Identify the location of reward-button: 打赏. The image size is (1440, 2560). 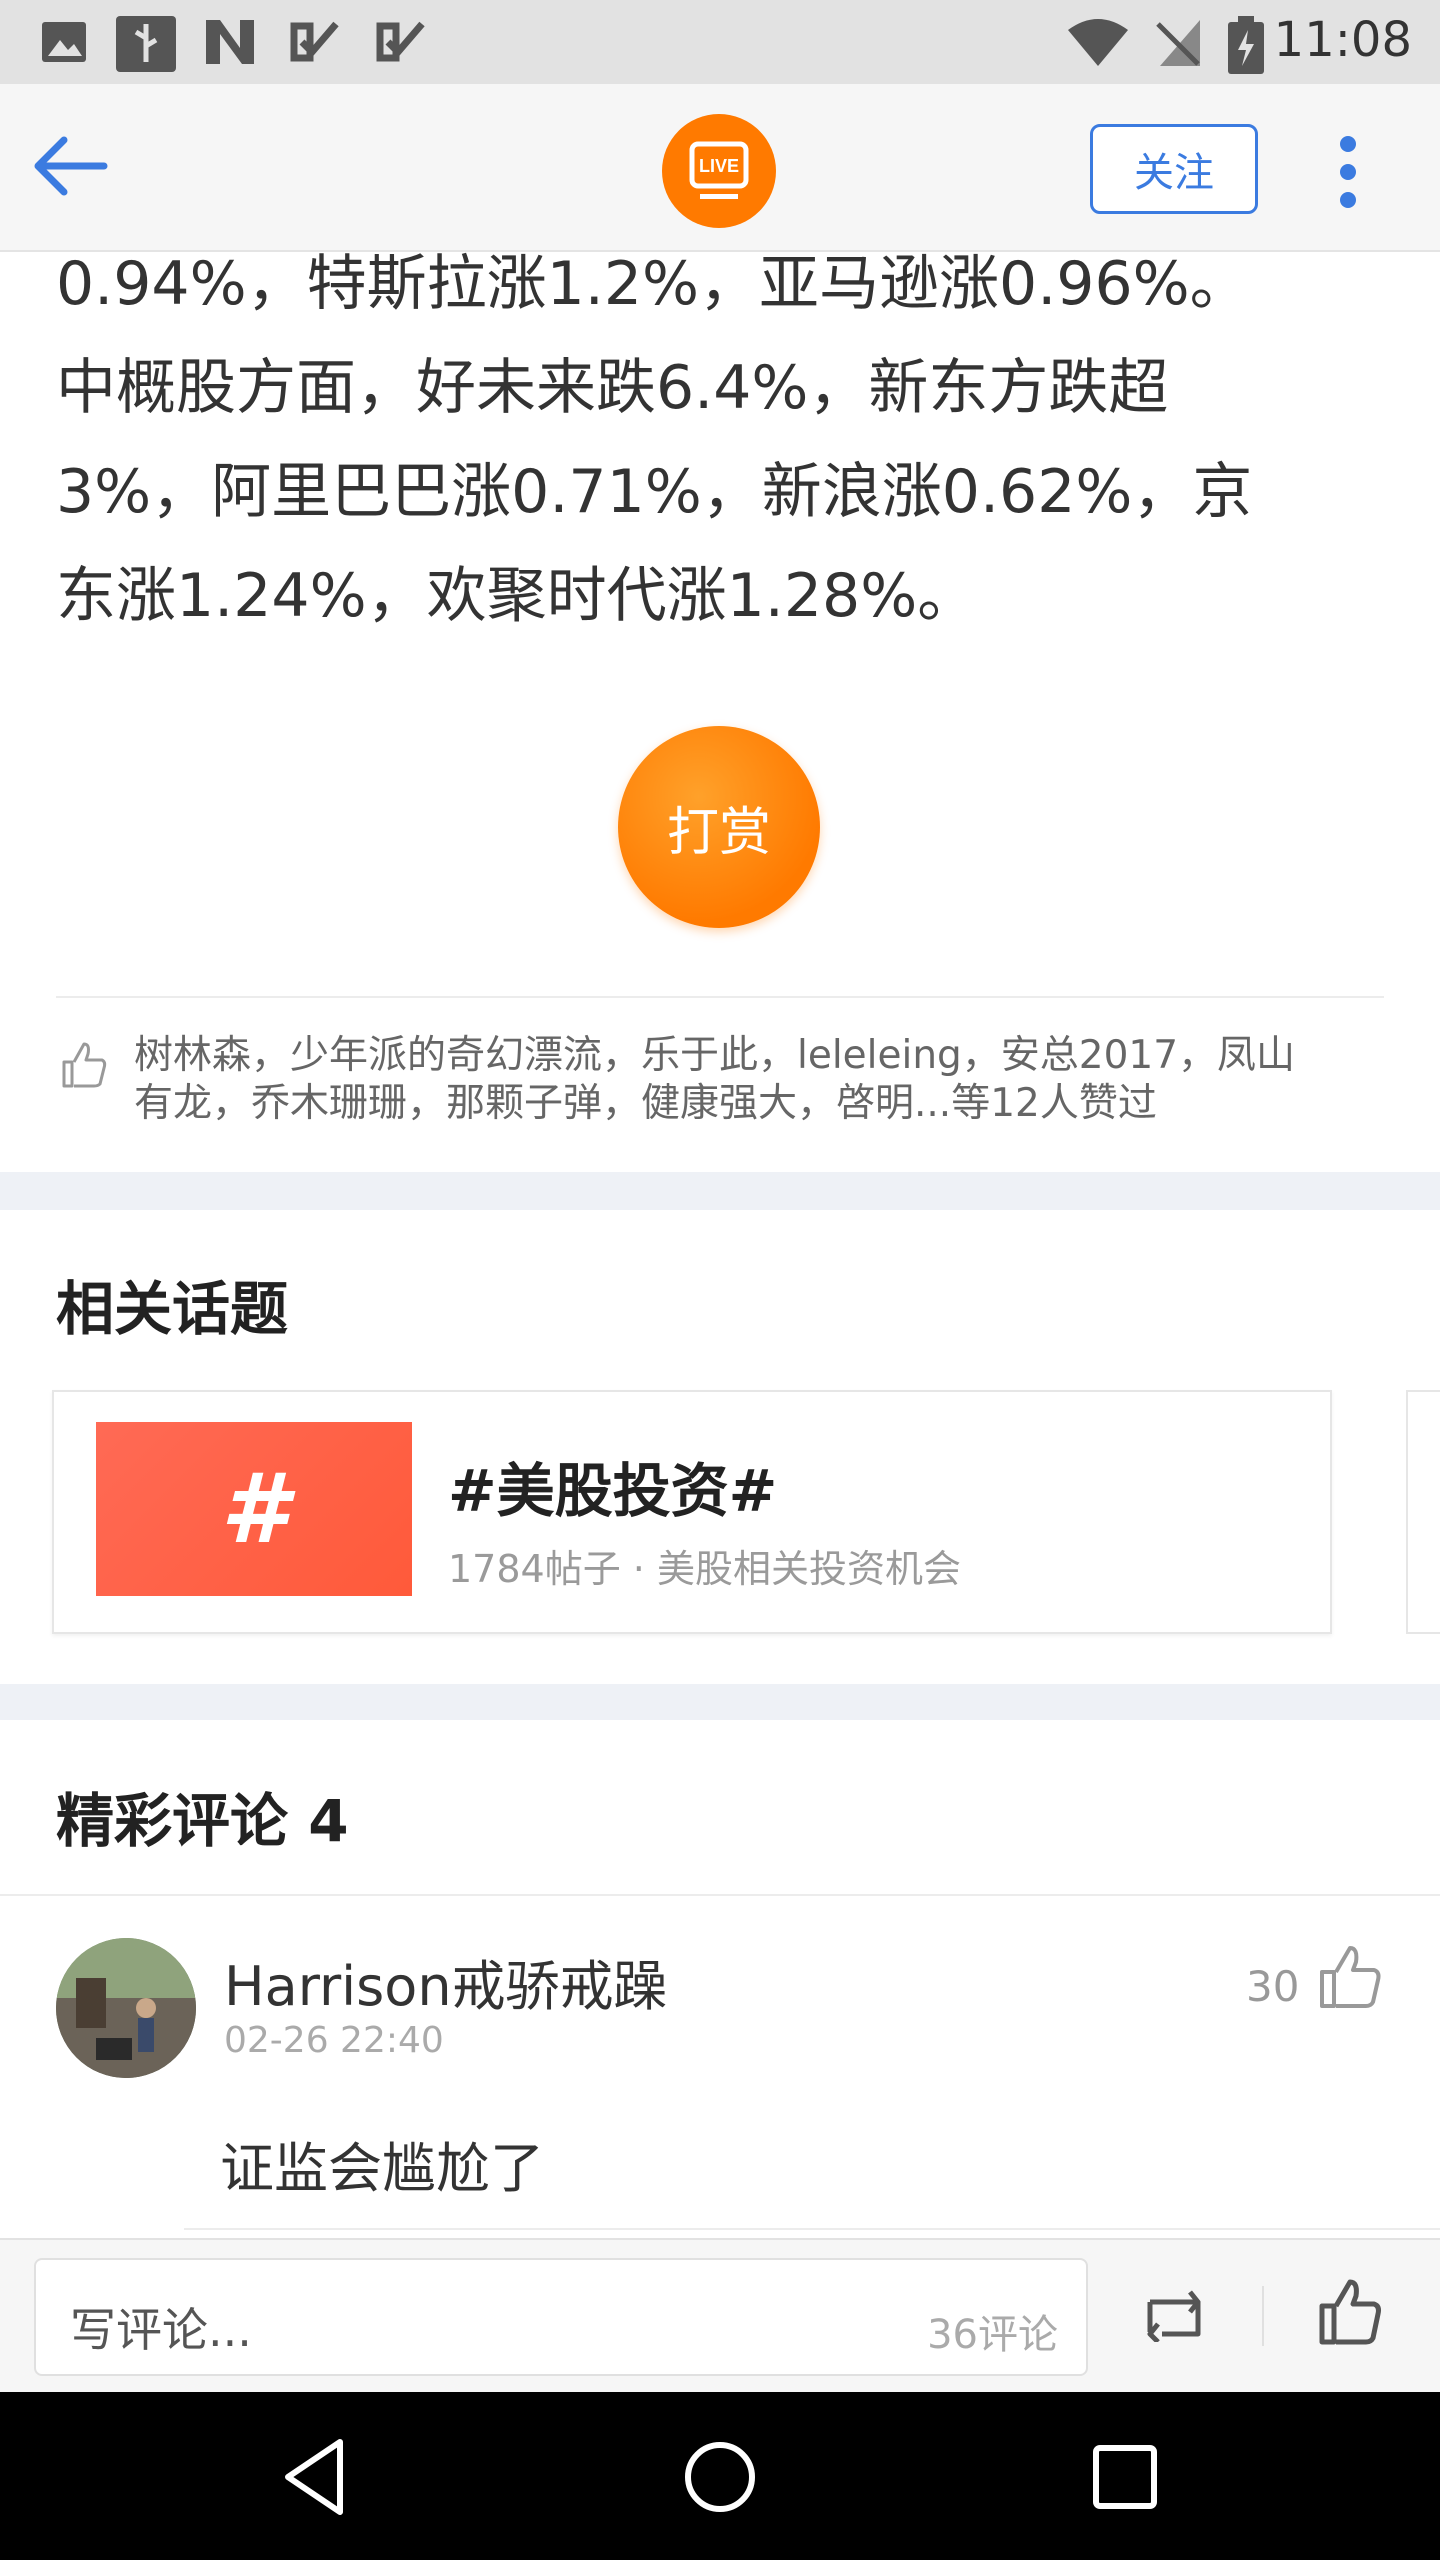
(719, 827).